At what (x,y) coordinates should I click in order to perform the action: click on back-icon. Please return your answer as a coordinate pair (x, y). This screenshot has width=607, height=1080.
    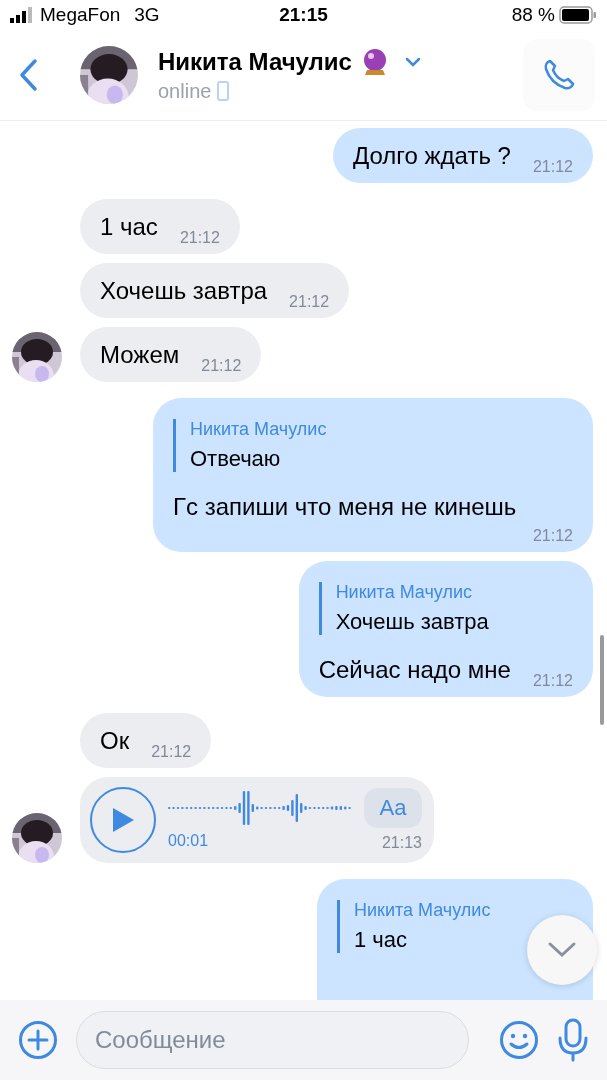
    Looking at the image, I should click on (28, 75).